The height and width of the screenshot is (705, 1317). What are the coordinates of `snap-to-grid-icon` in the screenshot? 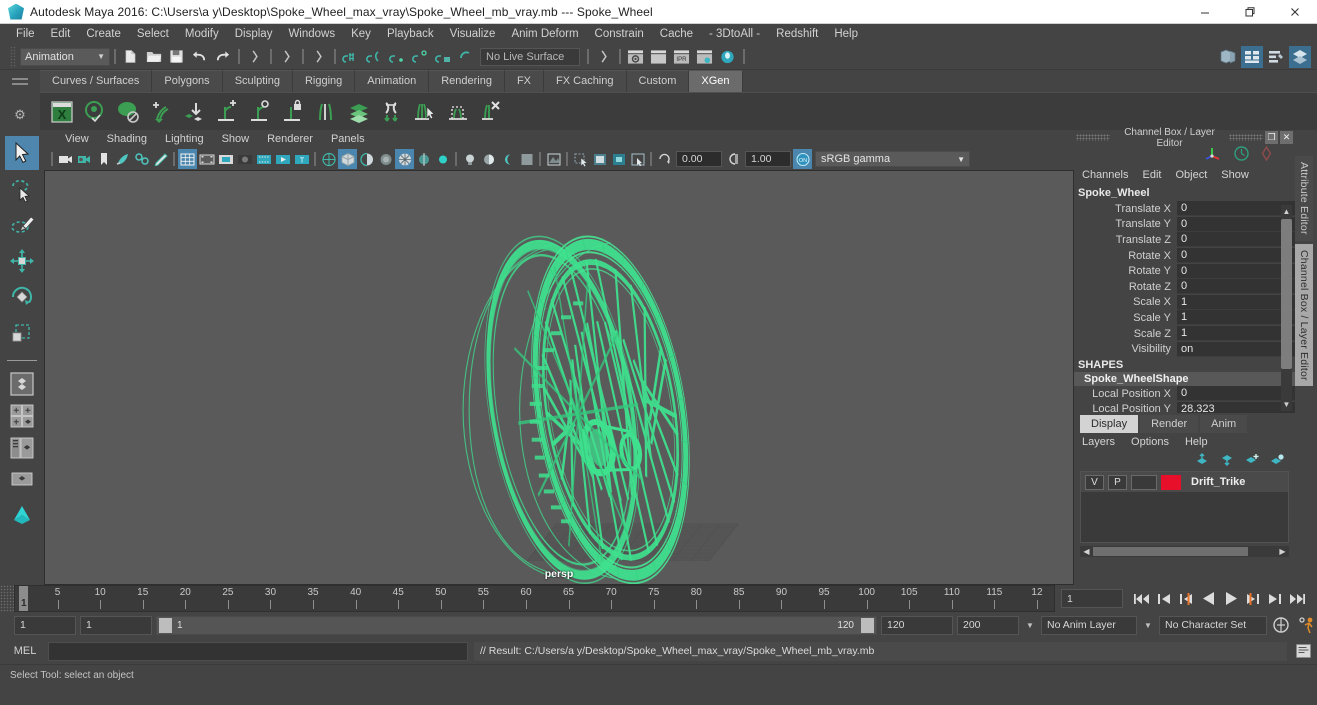 It's located at (350, 57).